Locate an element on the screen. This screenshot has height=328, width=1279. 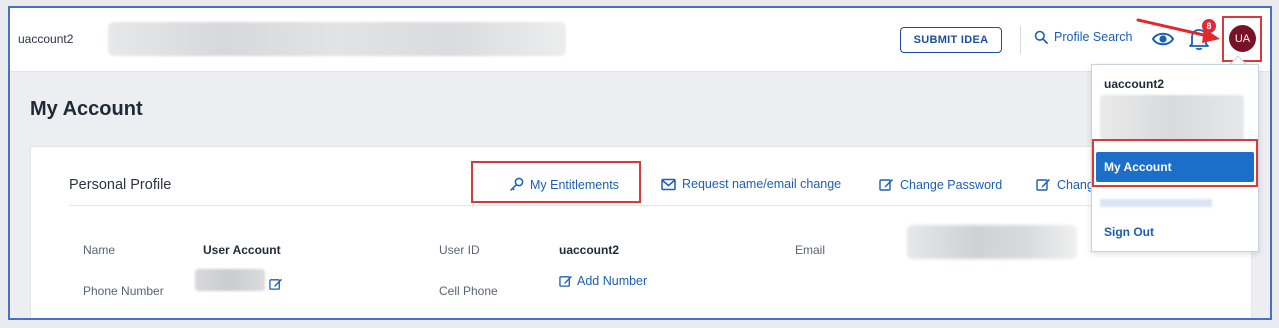
search-icon is located at coordinates (1041, 37).